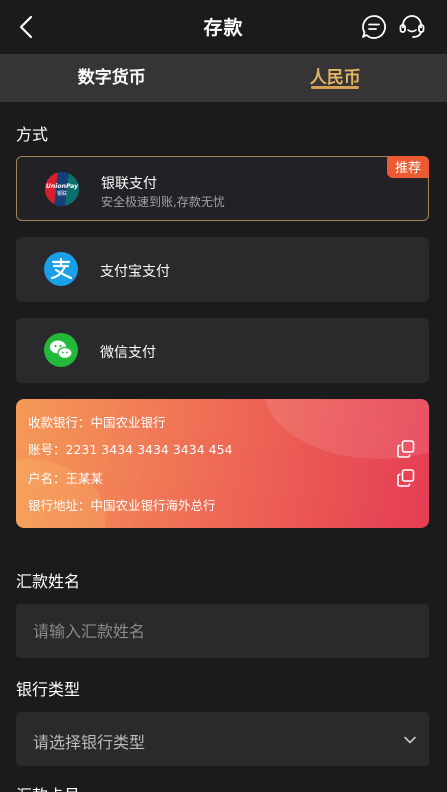 The image size is (447, 792). Describe the element at coordinates (222, 269) in the screenshot. I see `payment-option-alipay: 支付宝支付` at that location.